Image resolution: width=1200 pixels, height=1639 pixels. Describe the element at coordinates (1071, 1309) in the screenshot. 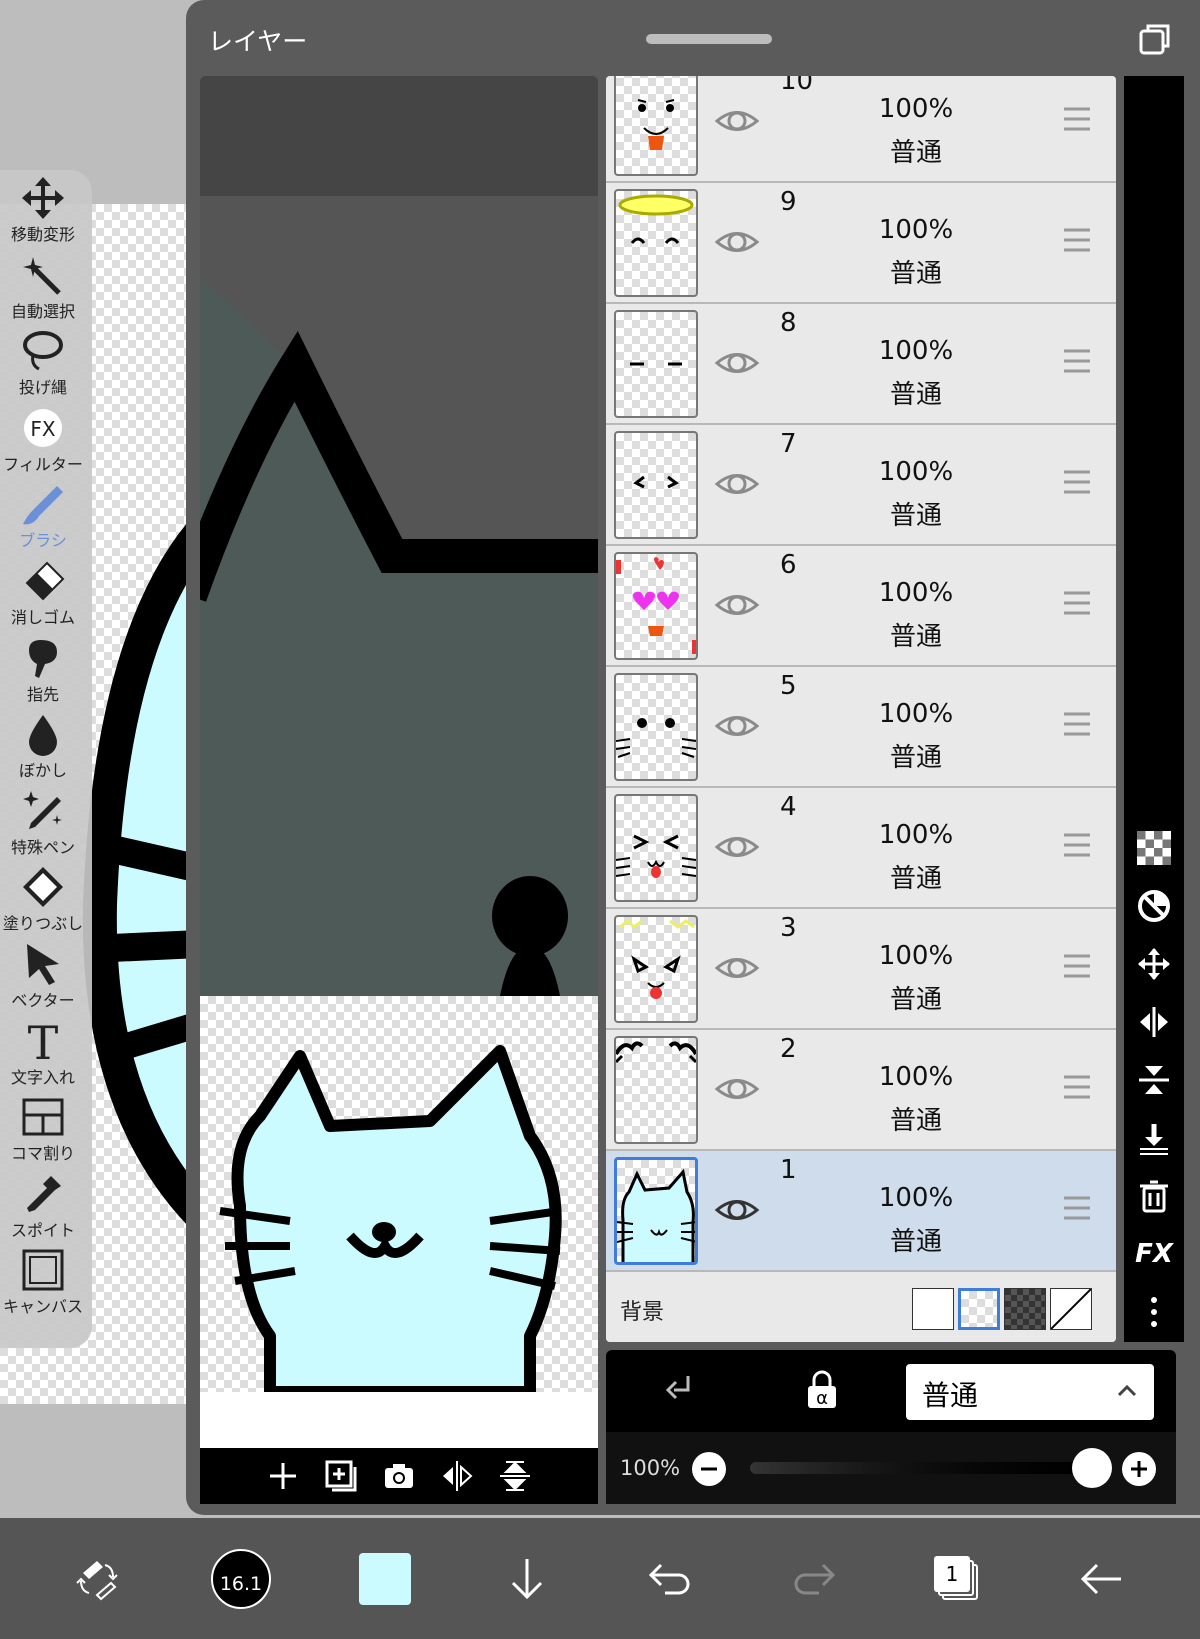

I see `background-none-swatch` at that location.